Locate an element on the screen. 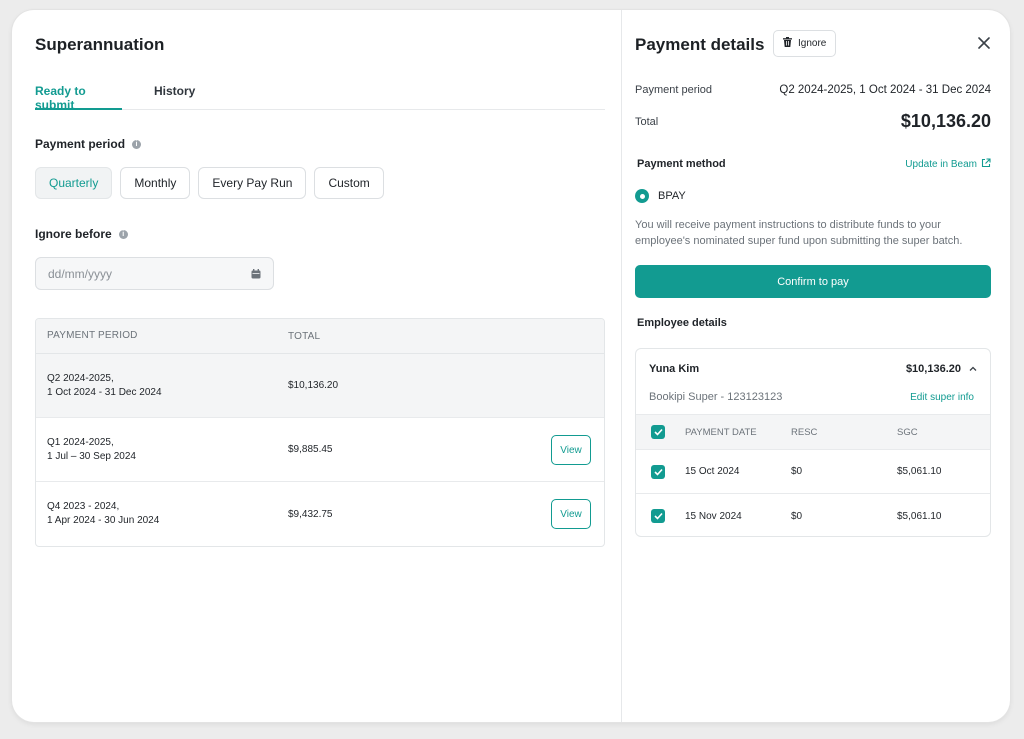 The image size is (1024, 739). calendar-icon is located at coordinates (256, 273).